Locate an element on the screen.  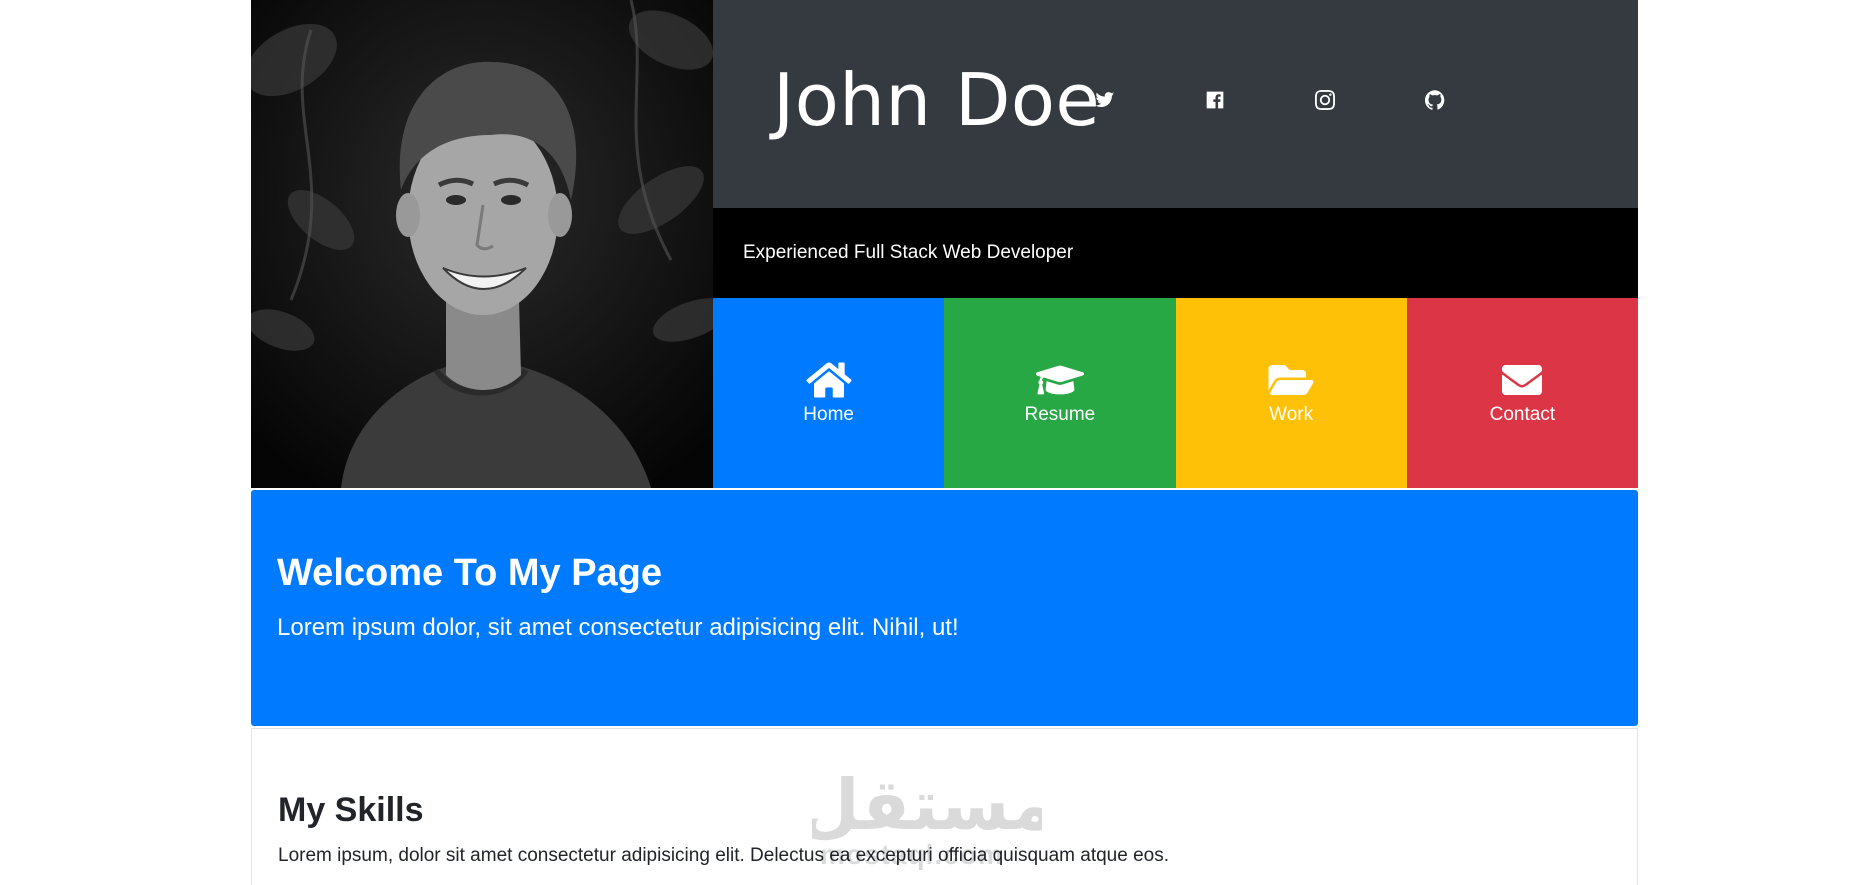
nav-item-home: Home is located at coordinates (829, 393).